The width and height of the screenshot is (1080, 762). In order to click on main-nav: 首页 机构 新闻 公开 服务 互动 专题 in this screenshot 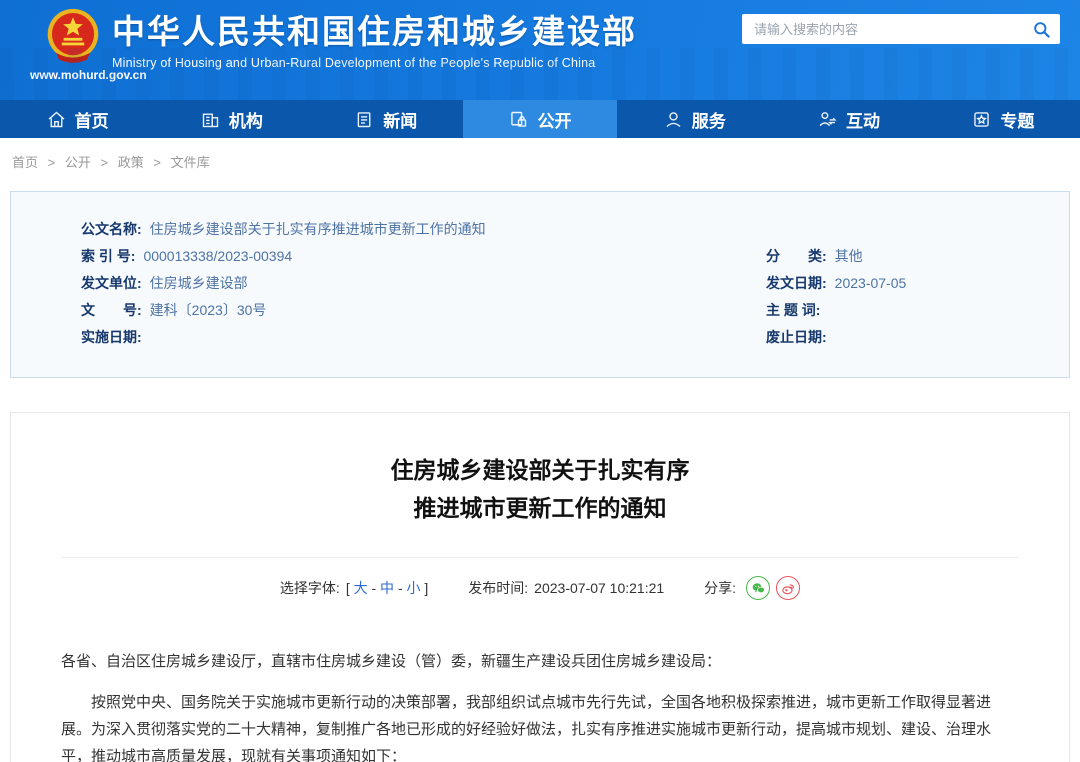, I will do `click(540, 119)`.